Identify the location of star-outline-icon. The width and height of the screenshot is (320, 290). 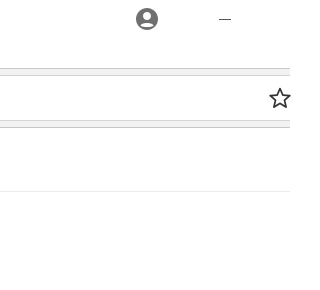
(280, 97).